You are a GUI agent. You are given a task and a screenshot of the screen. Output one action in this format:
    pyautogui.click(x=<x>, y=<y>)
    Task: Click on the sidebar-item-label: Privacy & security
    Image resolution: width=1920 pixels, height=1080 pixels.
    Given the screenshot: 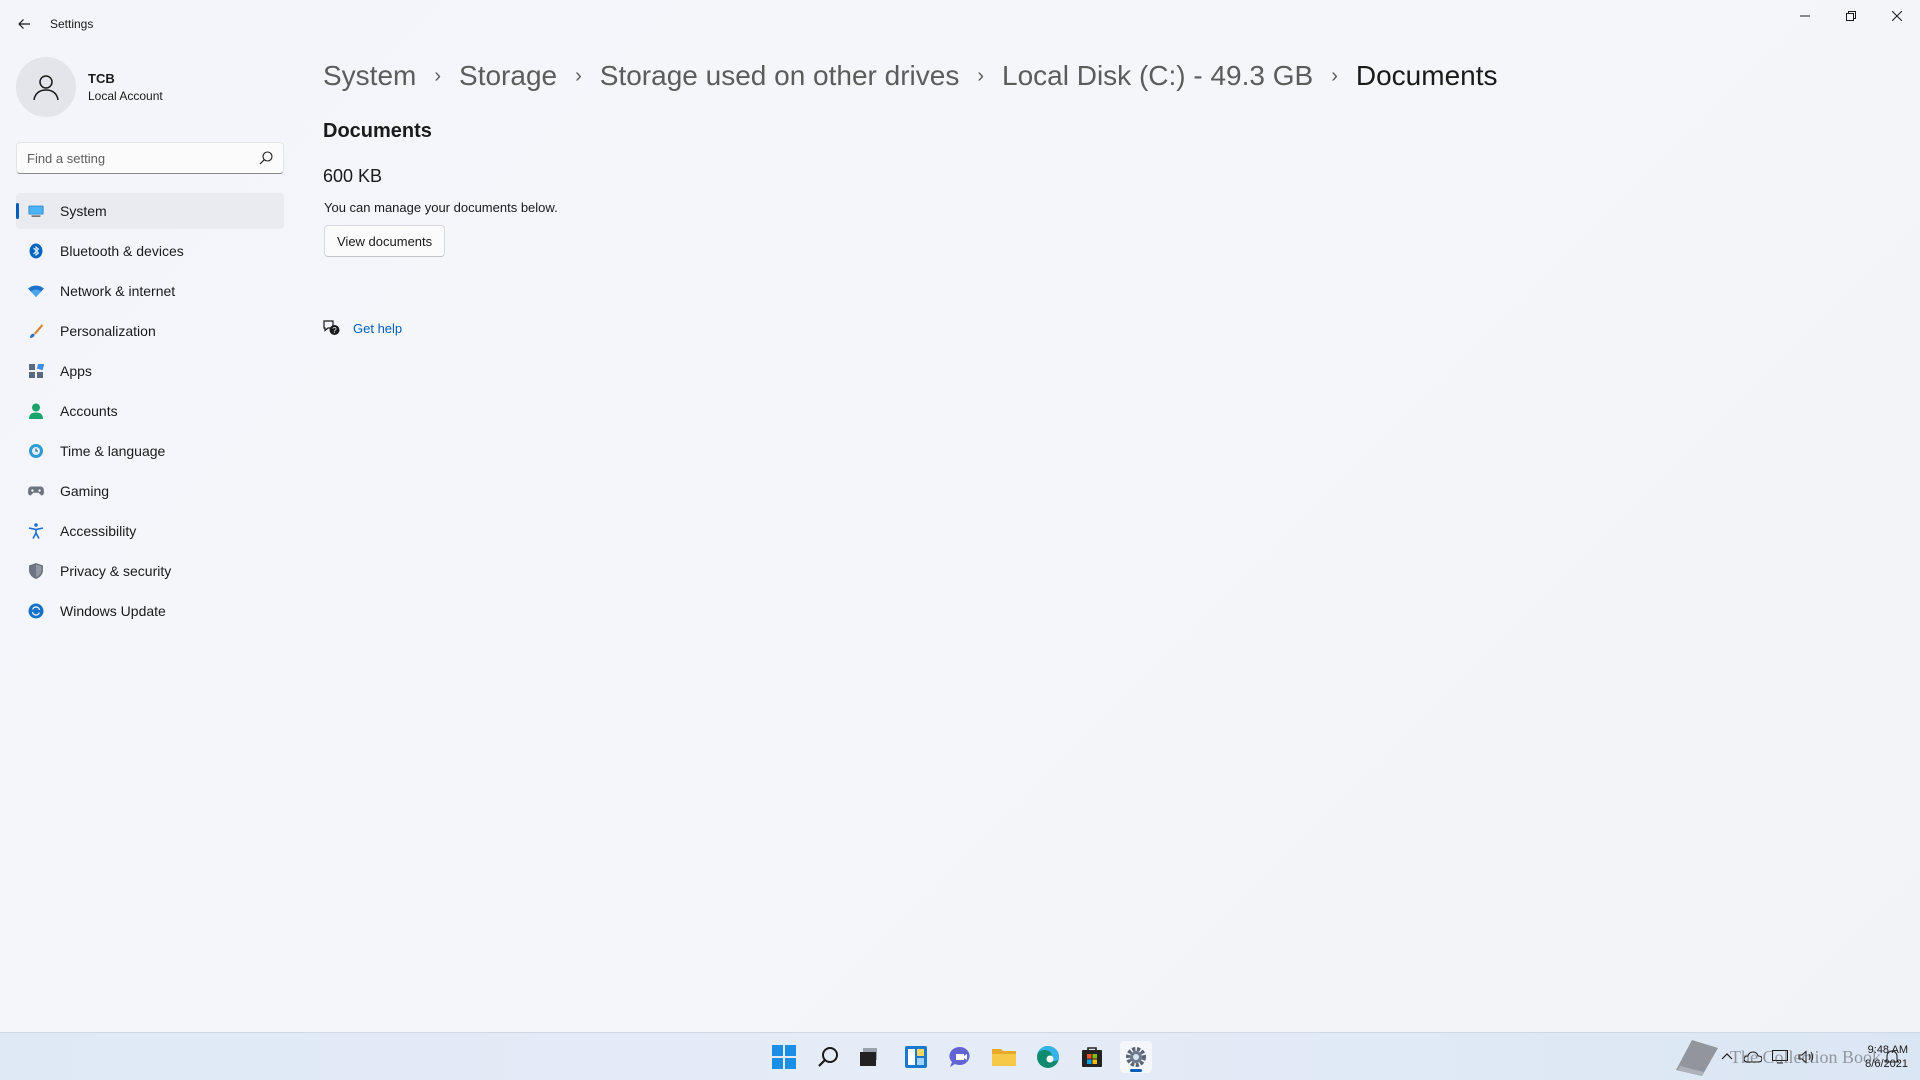 What is the action you would take?
    pyautogui.click(x=116, y=571)
    